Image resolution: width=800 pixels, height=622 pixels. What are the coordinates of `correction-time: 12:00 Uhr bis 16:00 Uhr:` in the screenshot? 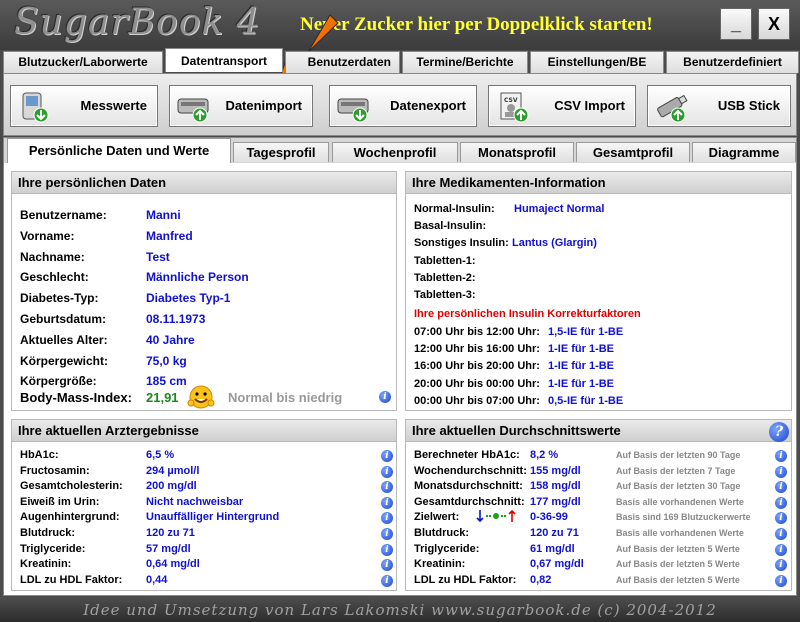 It's located at (477, 349).